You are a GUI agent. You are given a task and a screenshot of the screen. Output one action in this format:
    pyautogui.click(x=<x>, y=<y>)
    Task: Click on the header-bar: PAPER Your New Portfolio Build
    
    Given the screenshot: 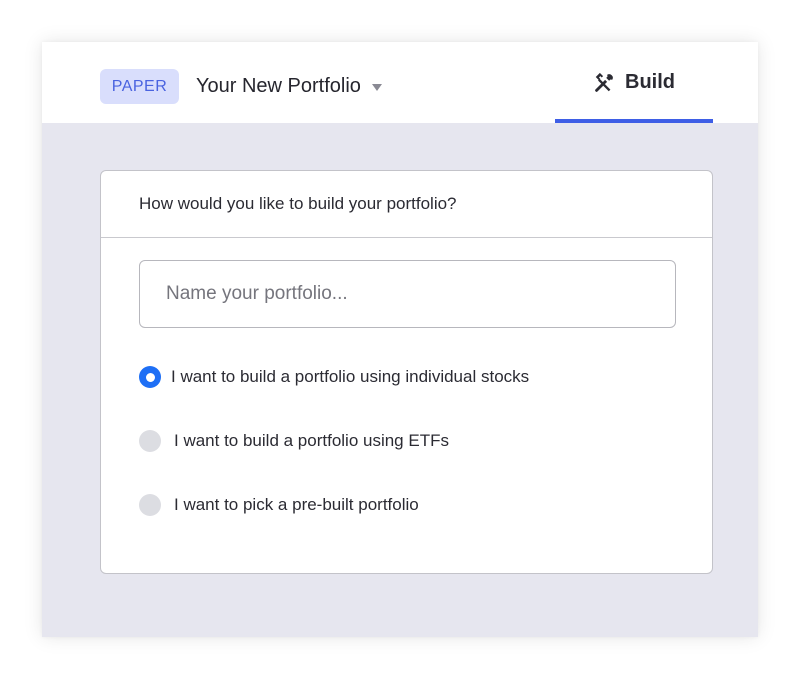 What is the action you would take?
    pyautogui.click(x=400, y=82)
    